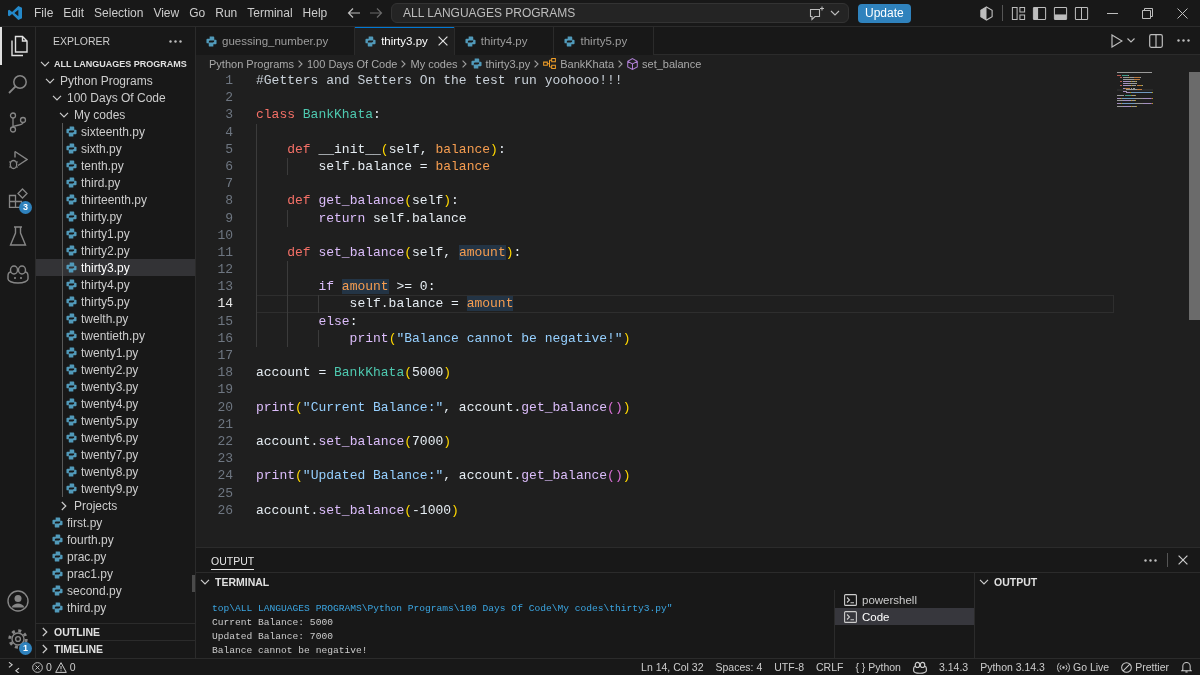 The image size is (1200, 675). What do you see at coordinates (354, 13) in the screenshot?
I see `back-arrow-icon` at bounding box center [354, 13].